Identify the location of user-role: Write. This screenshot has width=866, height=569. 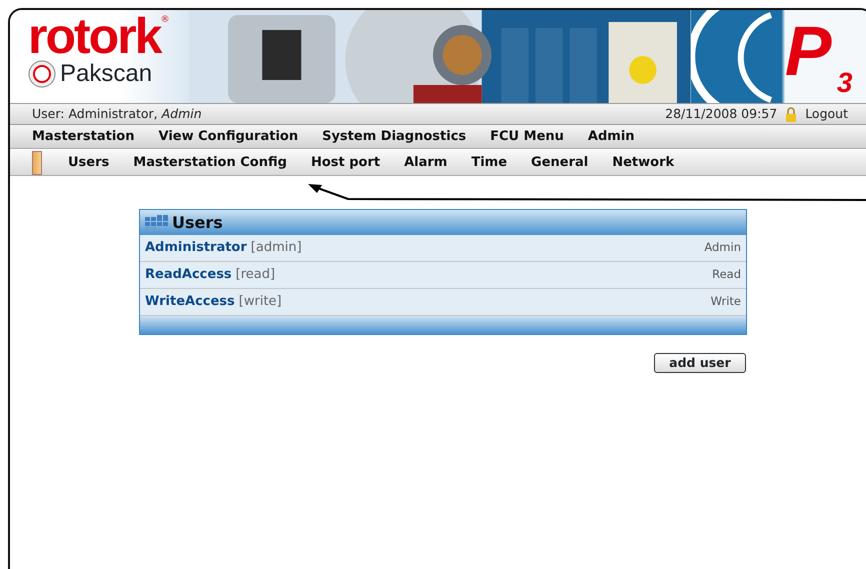
(725, 301).